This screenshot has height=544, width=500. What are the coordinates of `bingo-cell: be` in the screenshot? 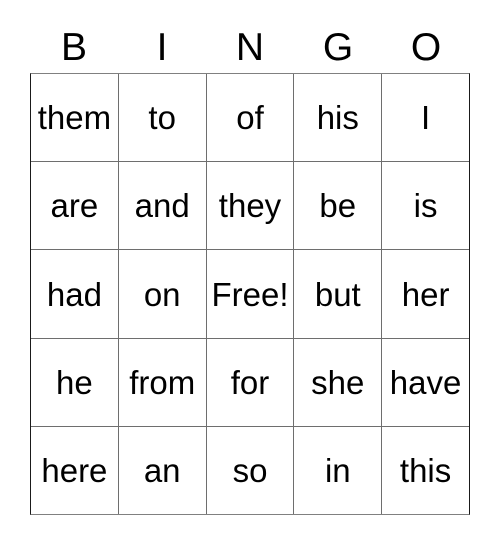 It's located at (337, 206).